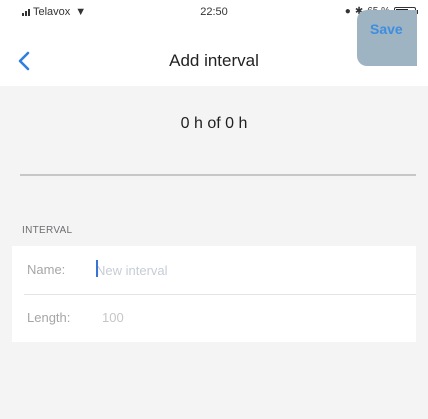  What do you see at coordinates (97, 268) in the screenshot?
I see `text-cursor` at bounding box center [97, 268].